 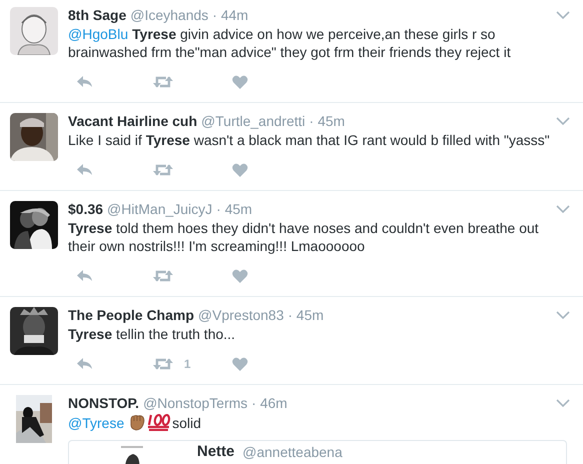 I want to click on mention-link: @HgoBlu, so click(x=98, y=34).